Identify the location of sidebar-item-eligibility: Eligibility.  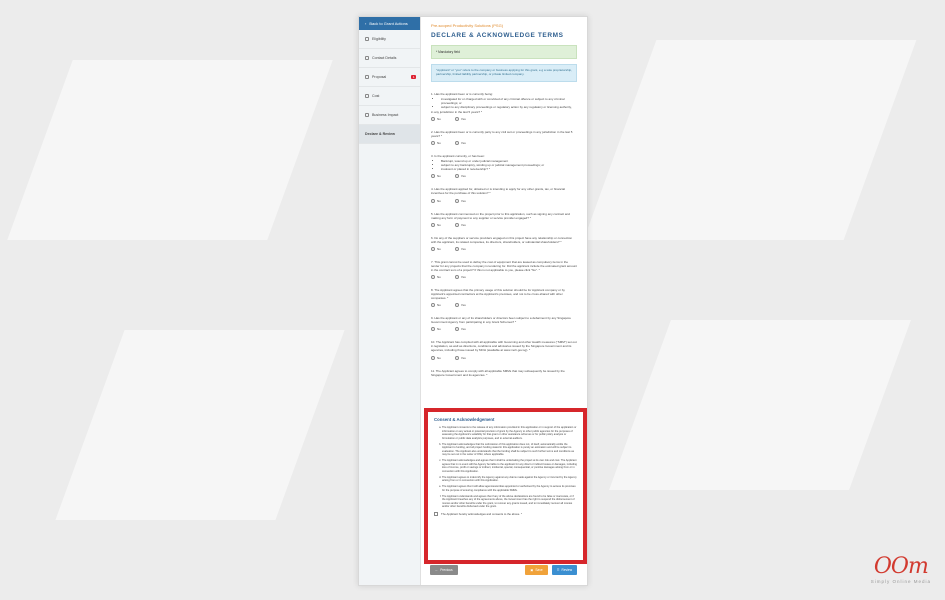
(389, 39).